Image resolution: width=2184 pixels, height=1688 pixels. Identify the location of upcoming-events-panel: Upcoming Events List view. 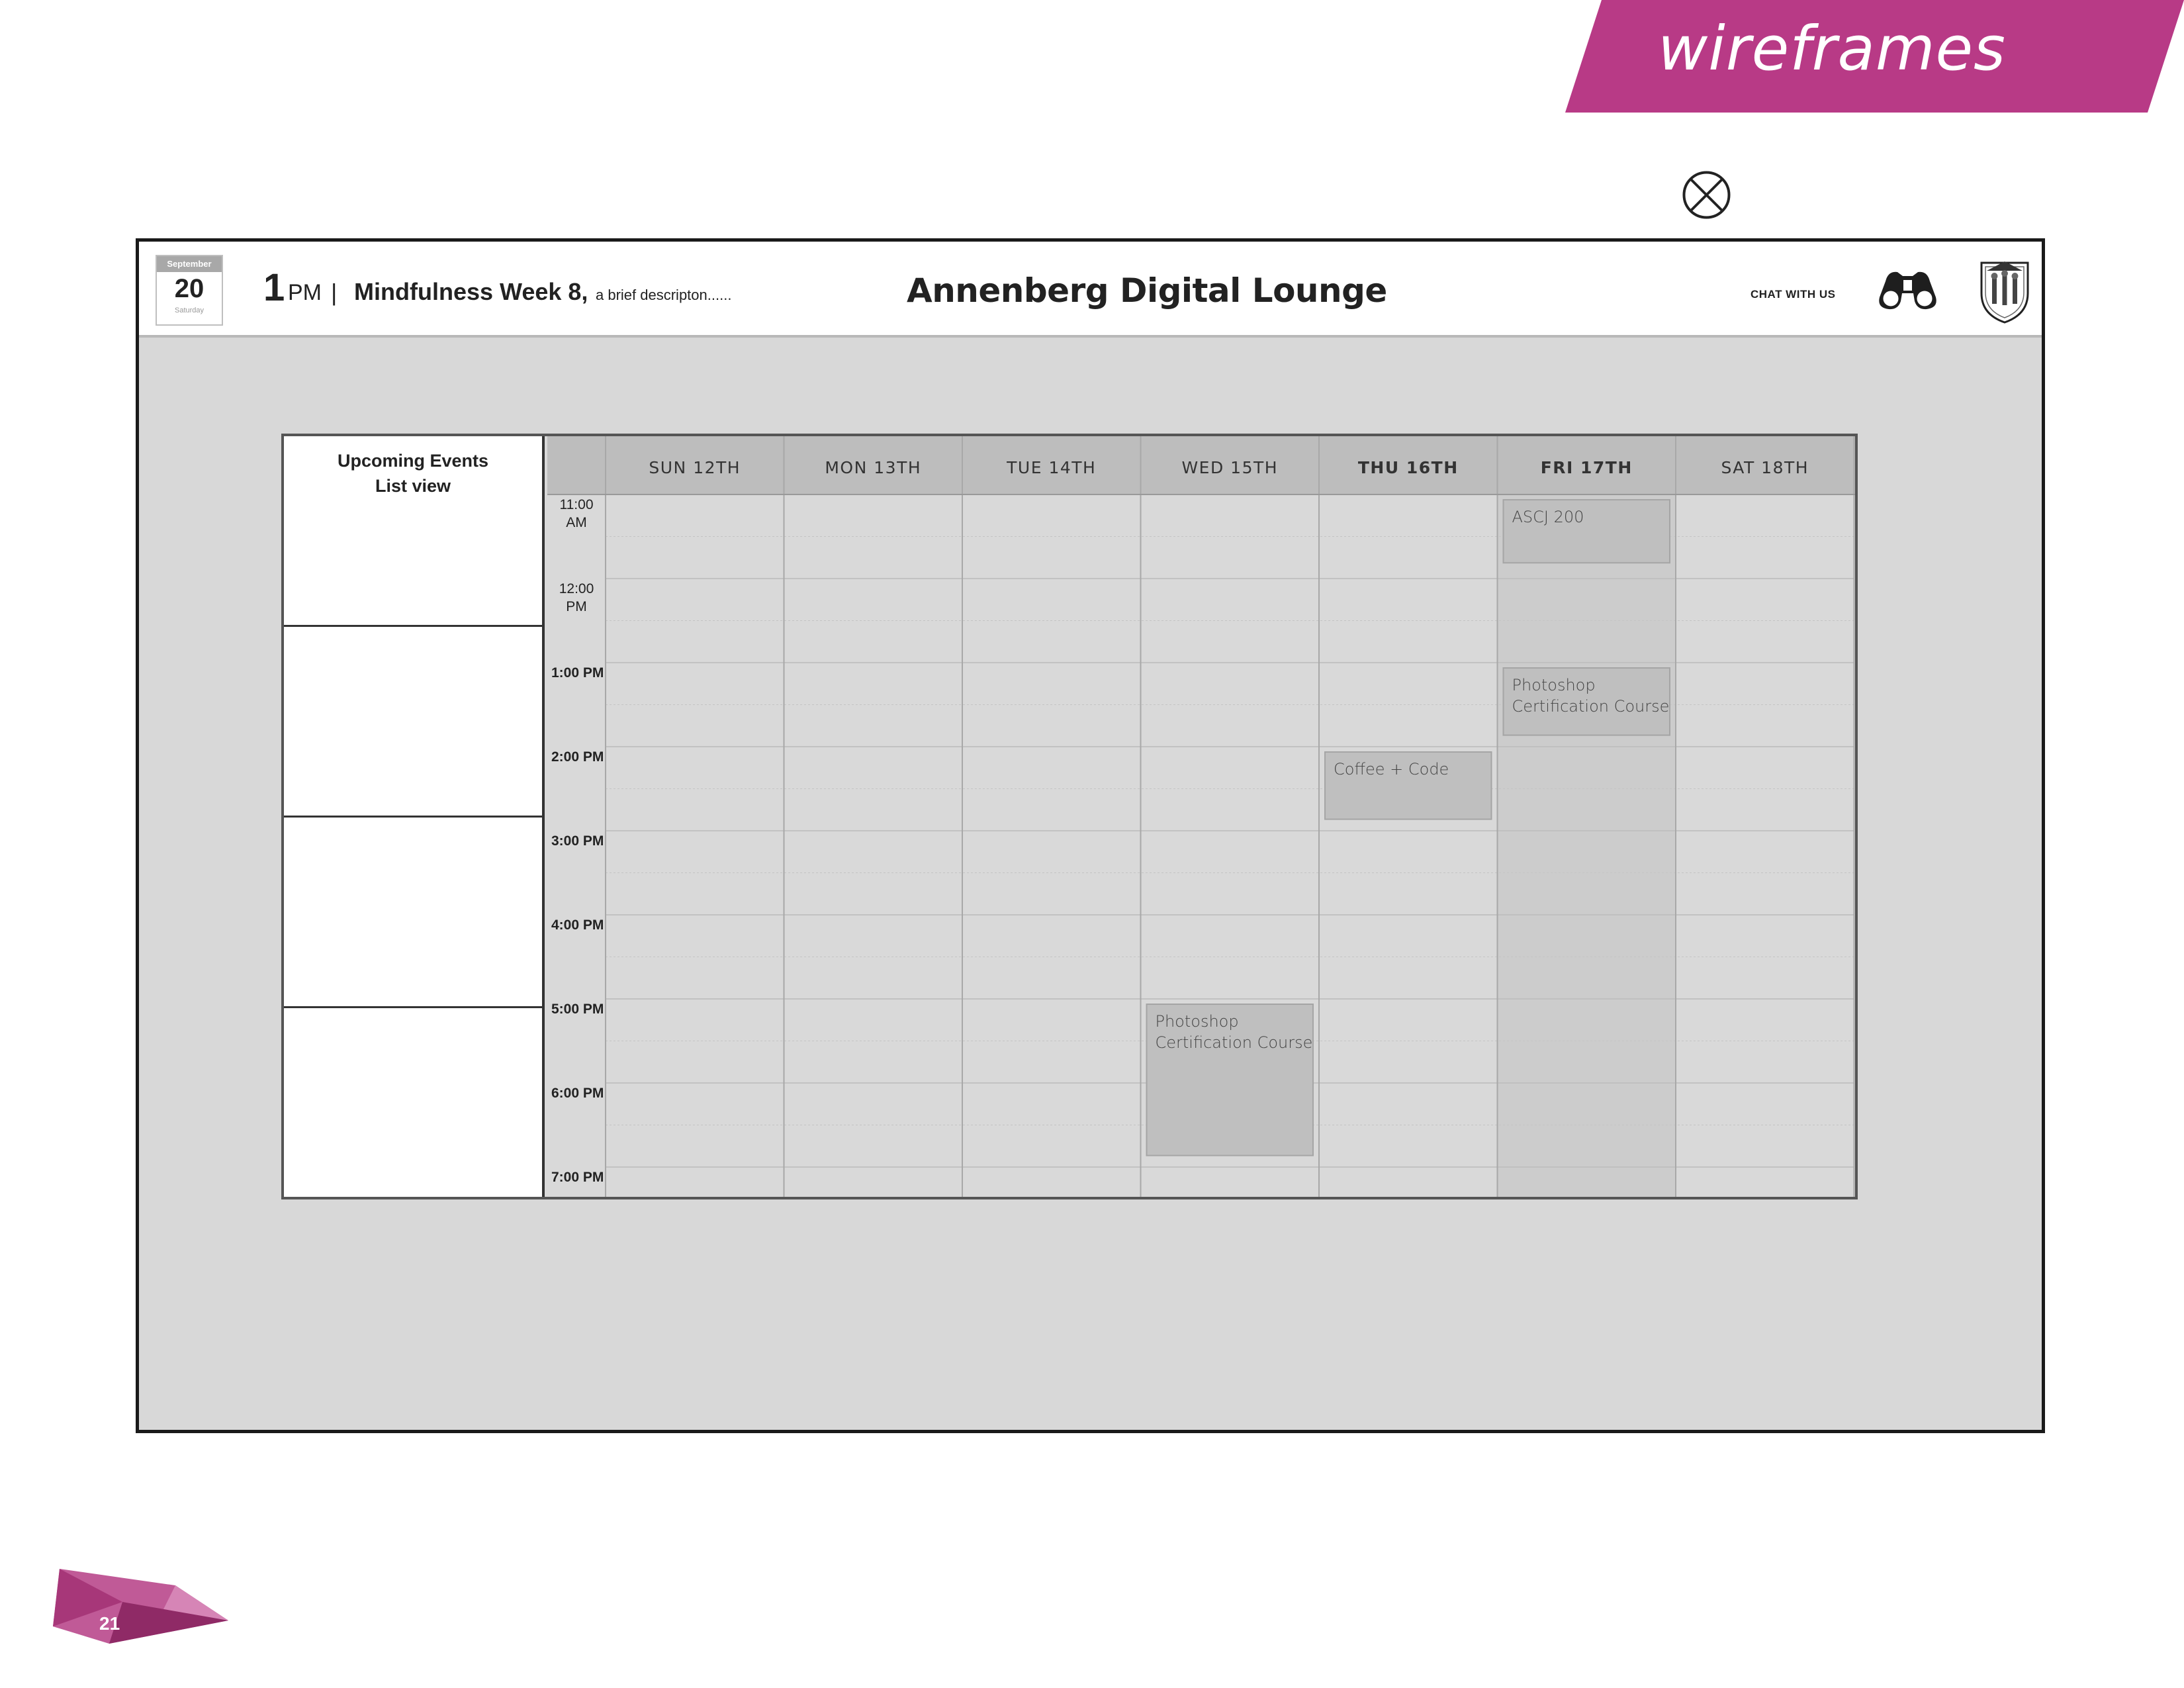
(414, 816).